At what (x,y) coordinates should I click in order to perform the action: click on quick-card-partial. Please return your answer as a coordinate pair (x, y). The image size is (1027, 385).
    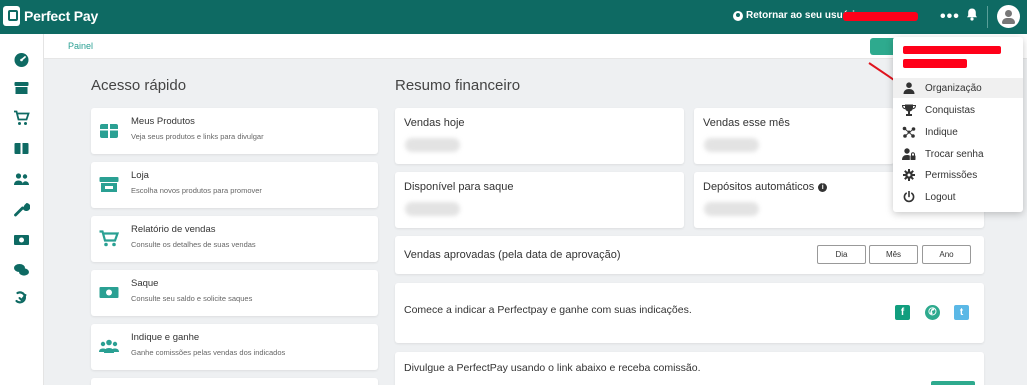
    Looking at the image, I should click on (234, 381).